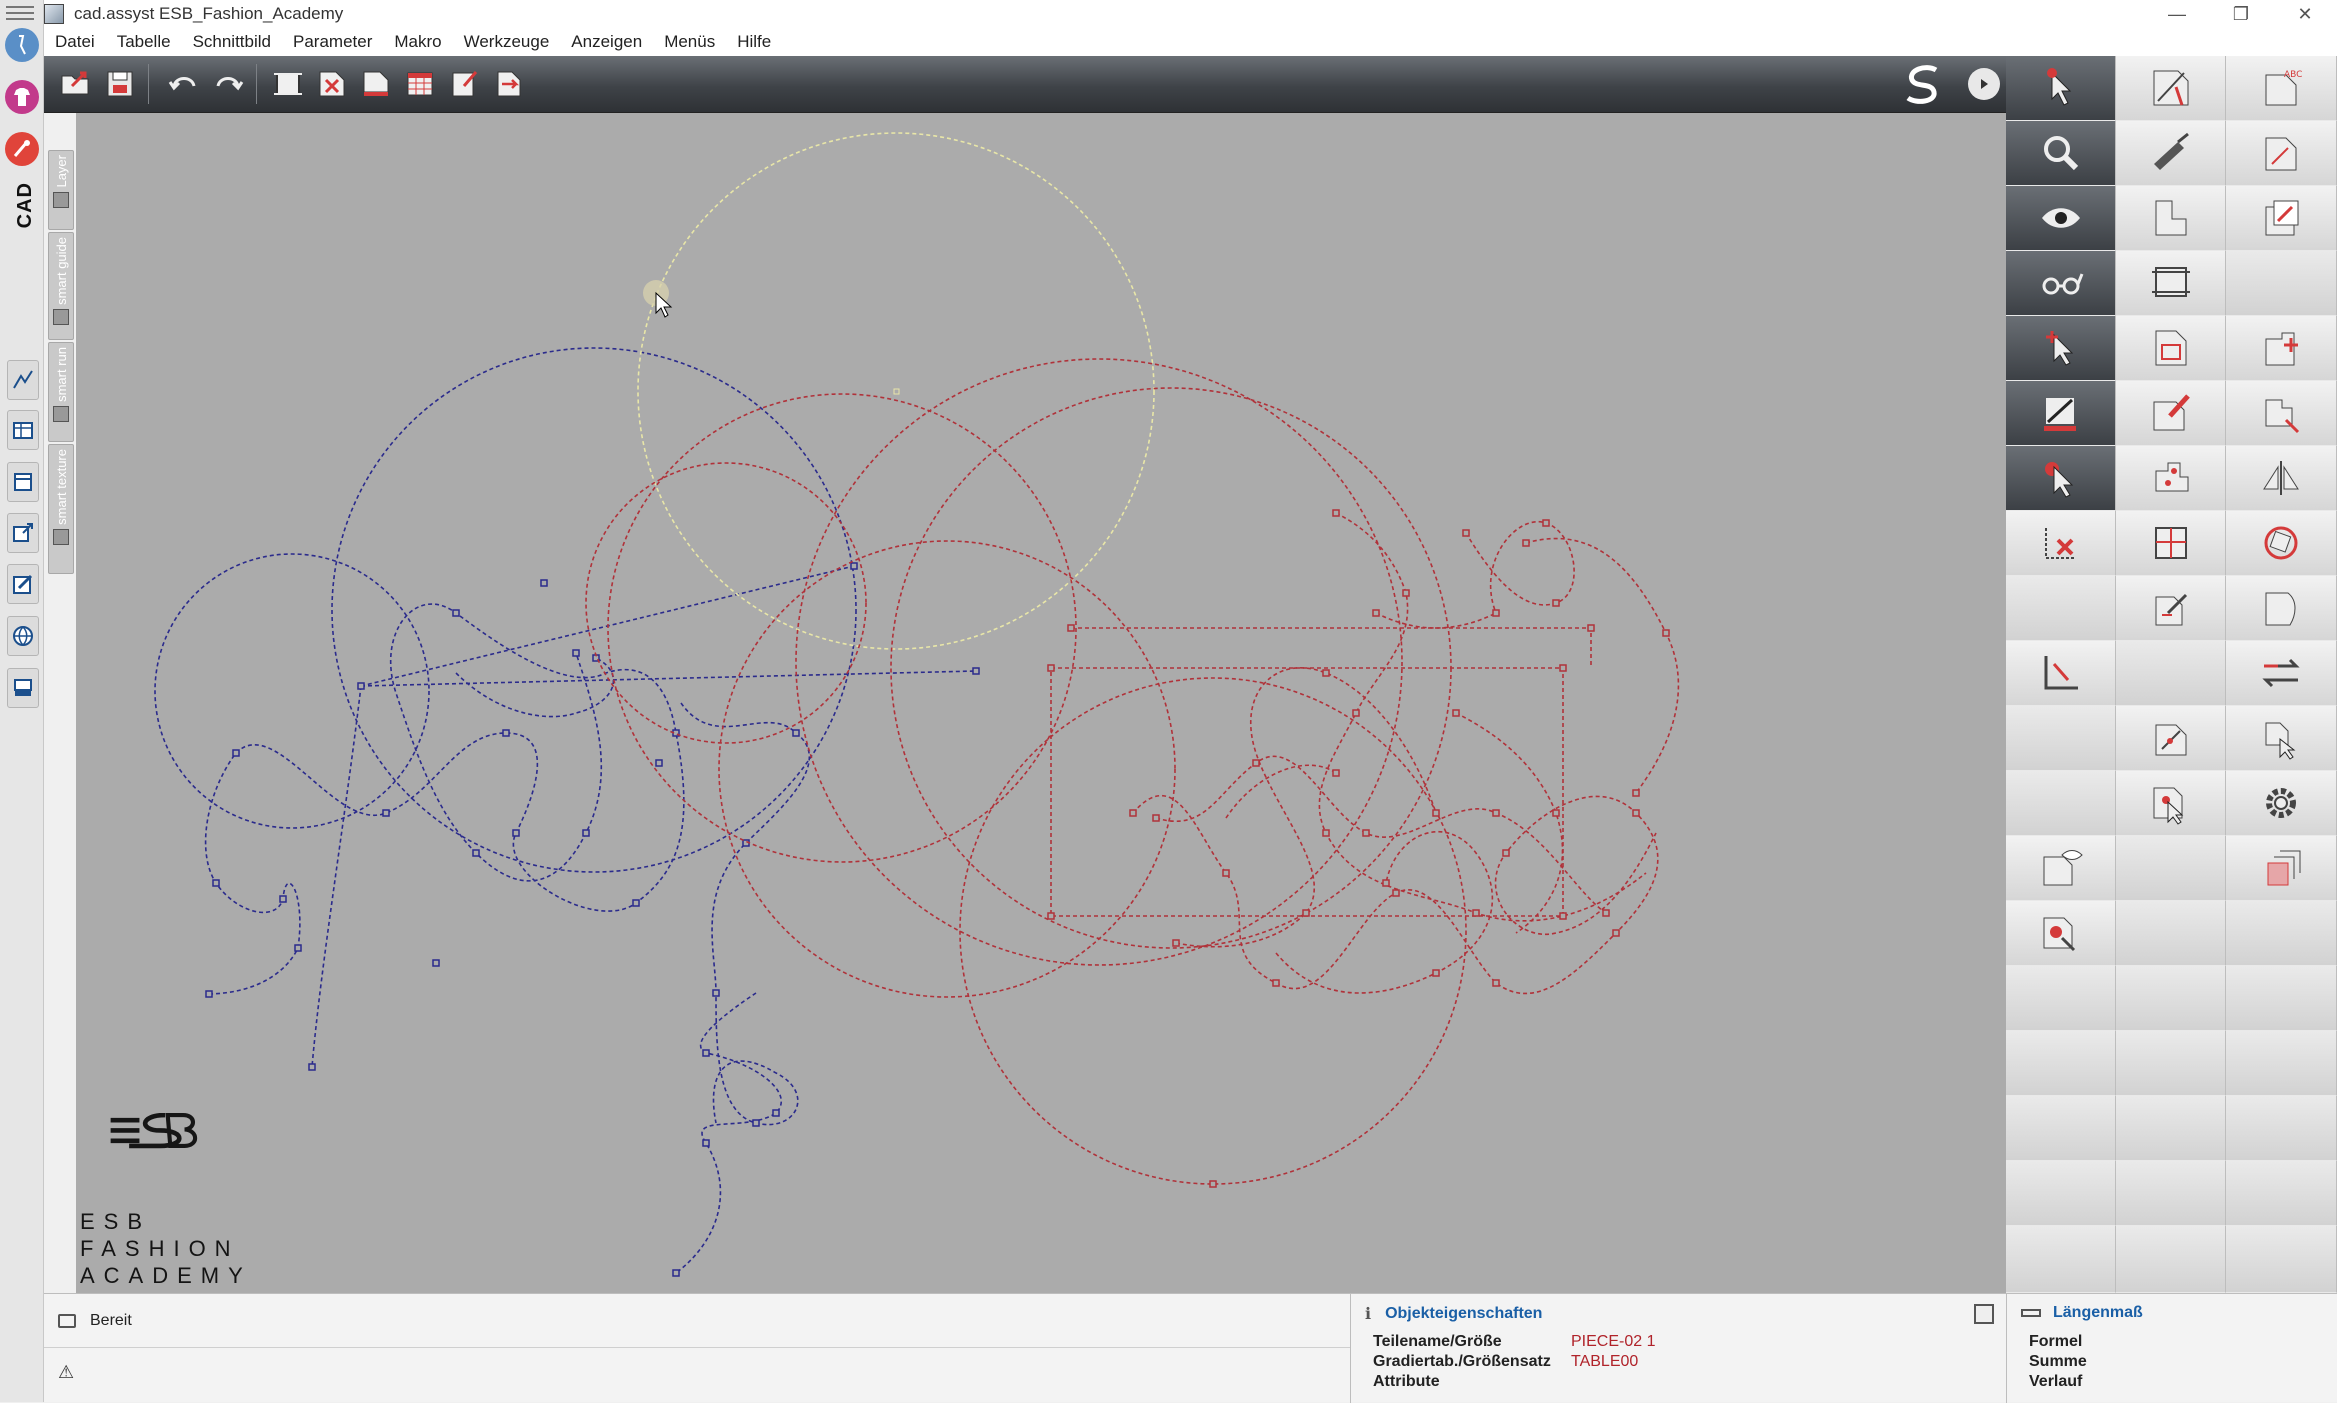  I want to click on piece-resize-icon, so click(2281, 413).